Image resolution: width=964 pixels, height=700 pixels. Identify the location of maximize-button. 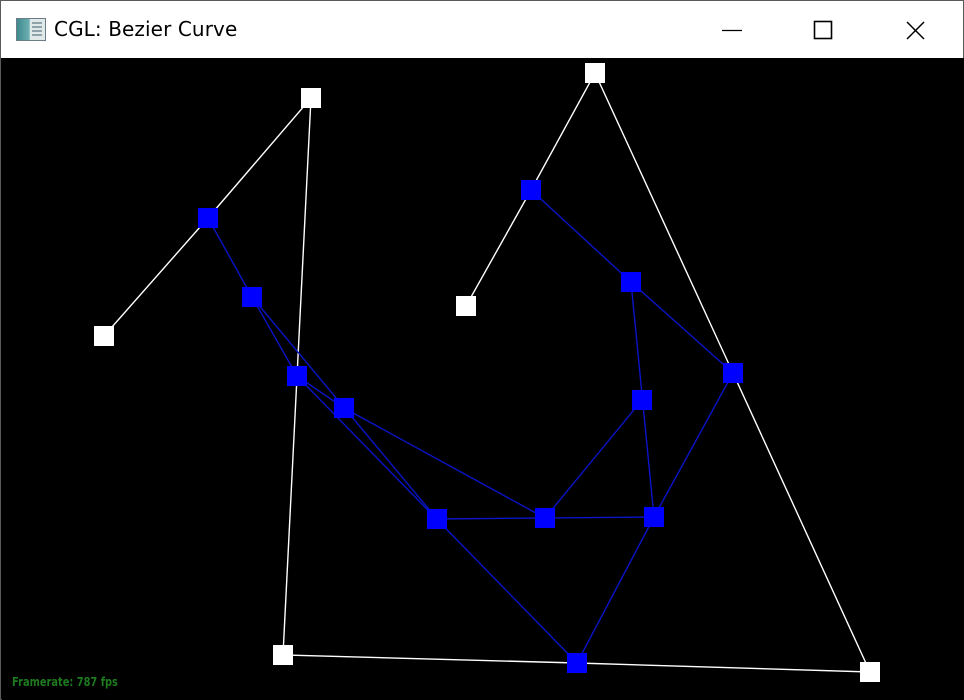
(823, 29).